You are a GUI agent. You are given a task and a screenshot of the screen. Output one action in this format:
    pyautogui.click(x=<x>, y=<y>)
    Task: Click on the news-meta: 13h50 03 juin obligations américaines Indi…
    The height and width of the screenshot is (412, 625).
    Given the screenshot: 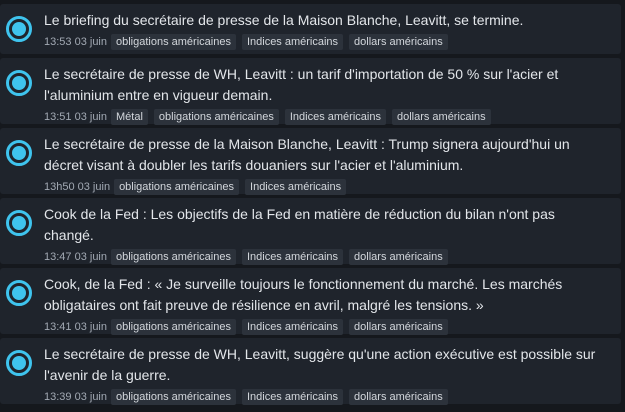 What is the action you would take?
    pyautogui.click(x=327, y=187)
    